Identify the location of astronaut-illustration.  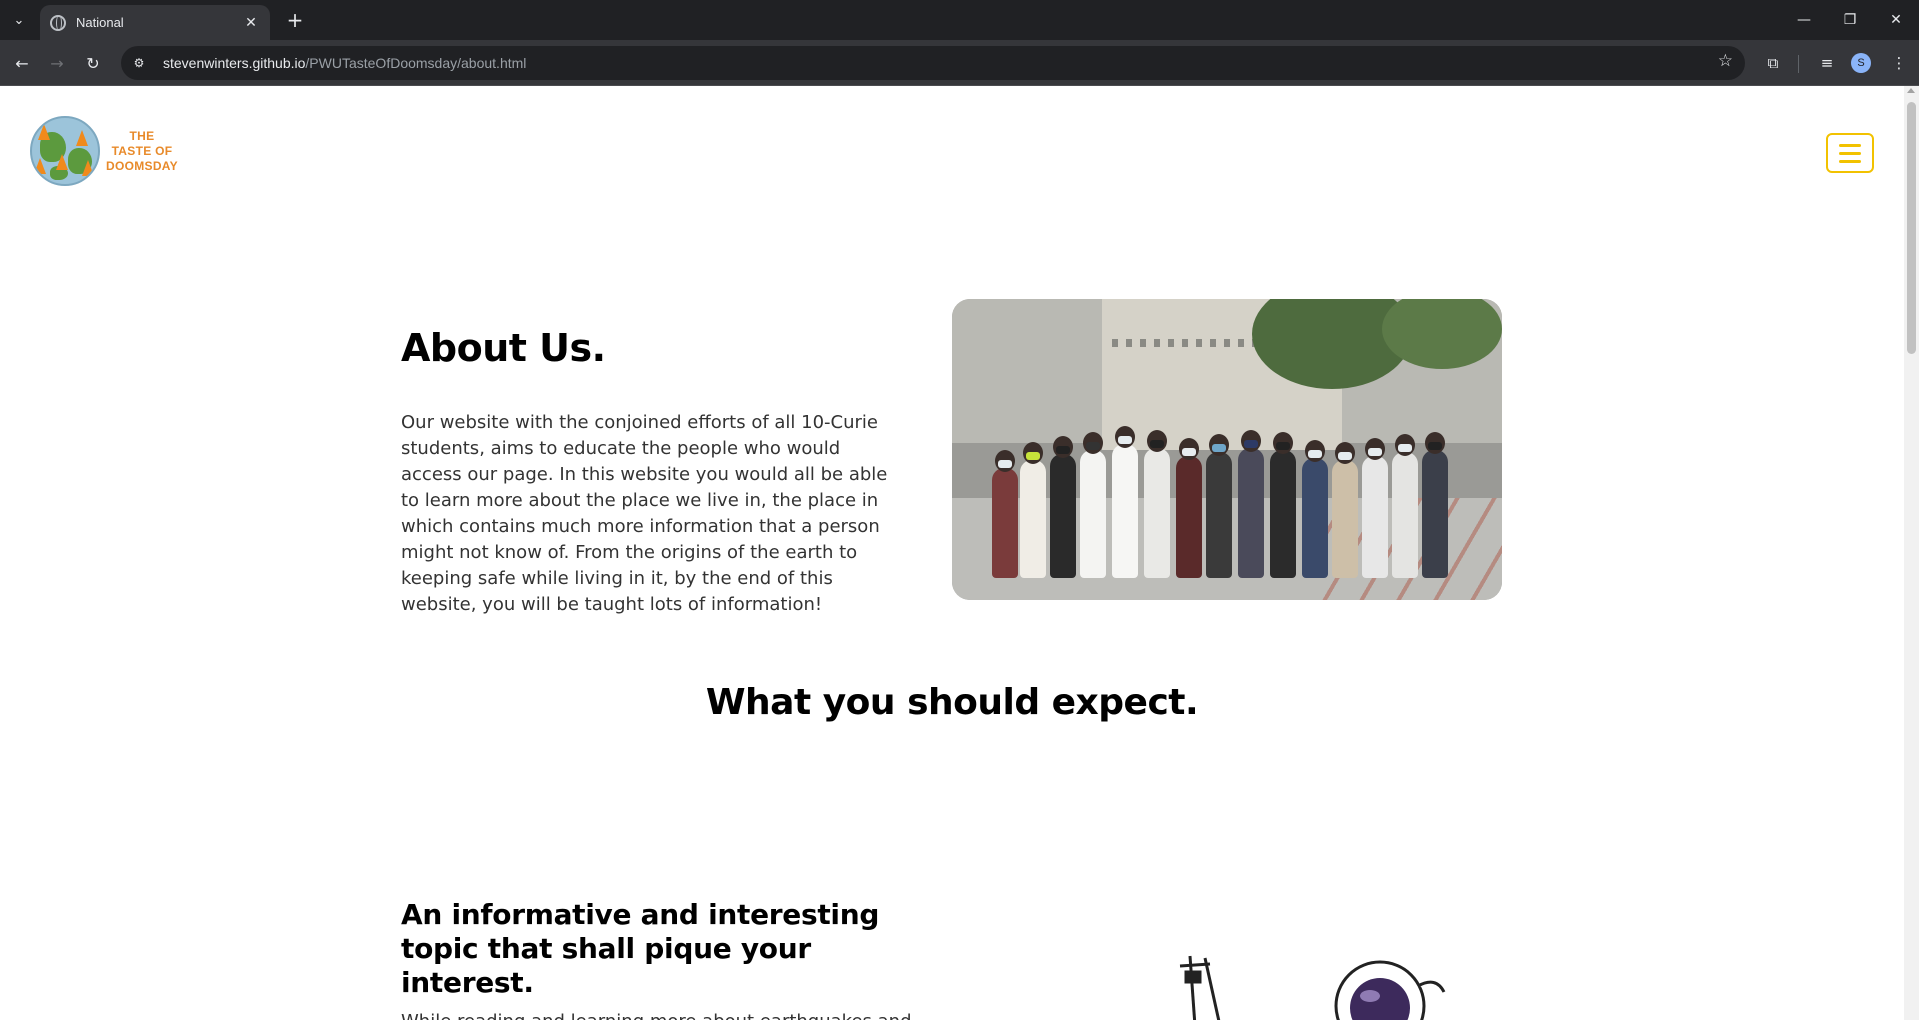
(1312, 987).